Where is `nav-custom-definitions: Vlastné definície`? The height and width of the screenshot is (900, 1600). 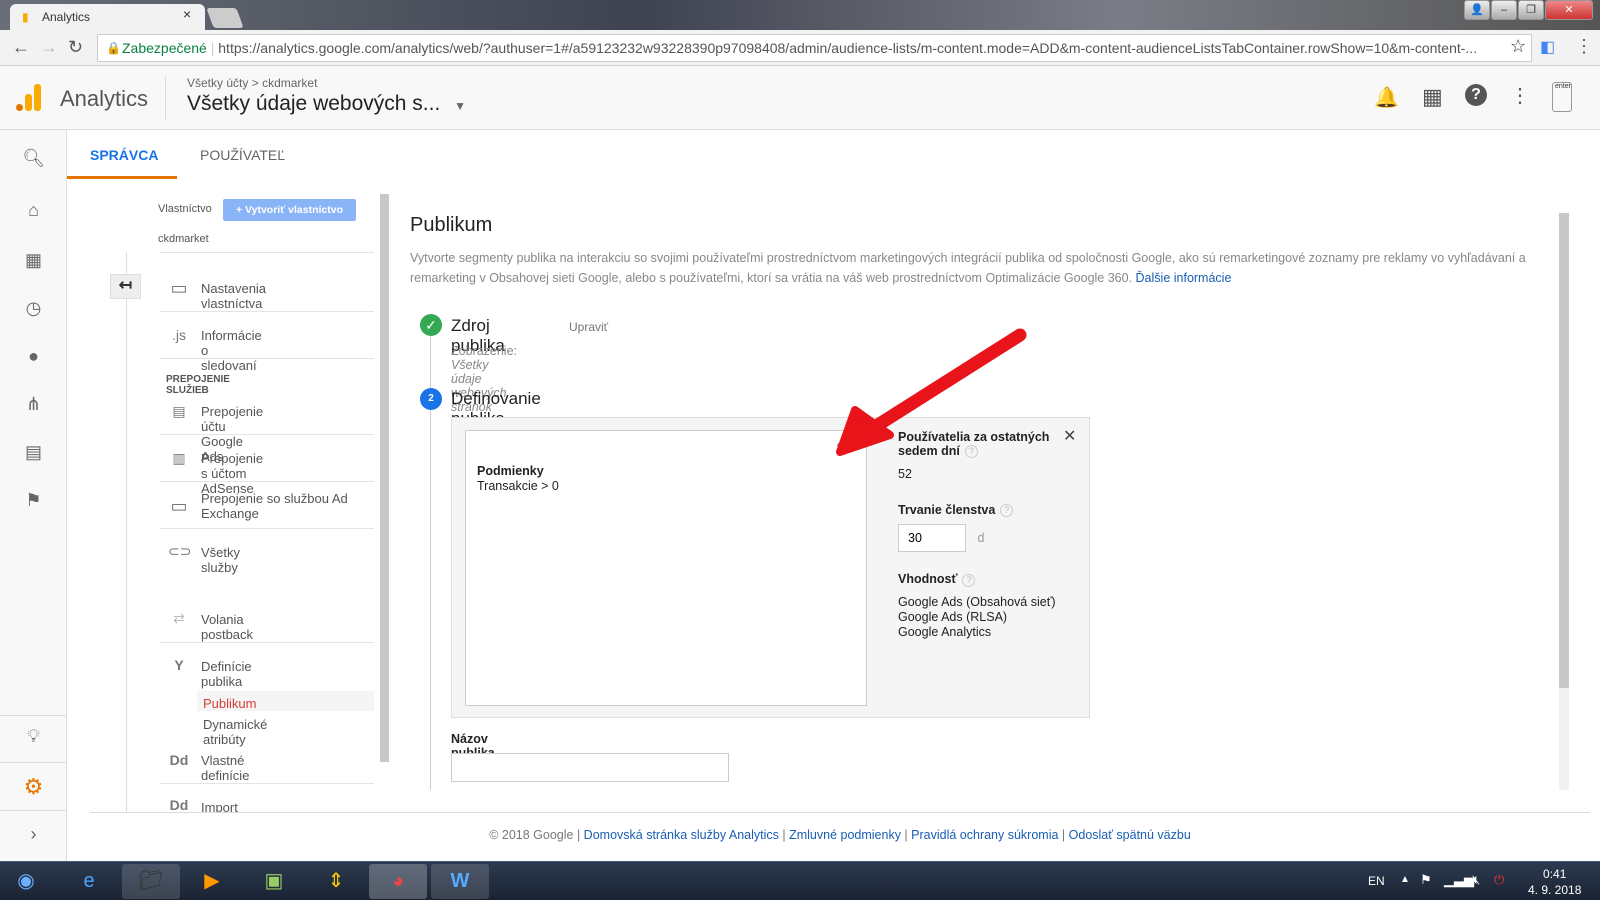
nav-custom-definitions: Vlastné definície is located at coordinates (225, 768).